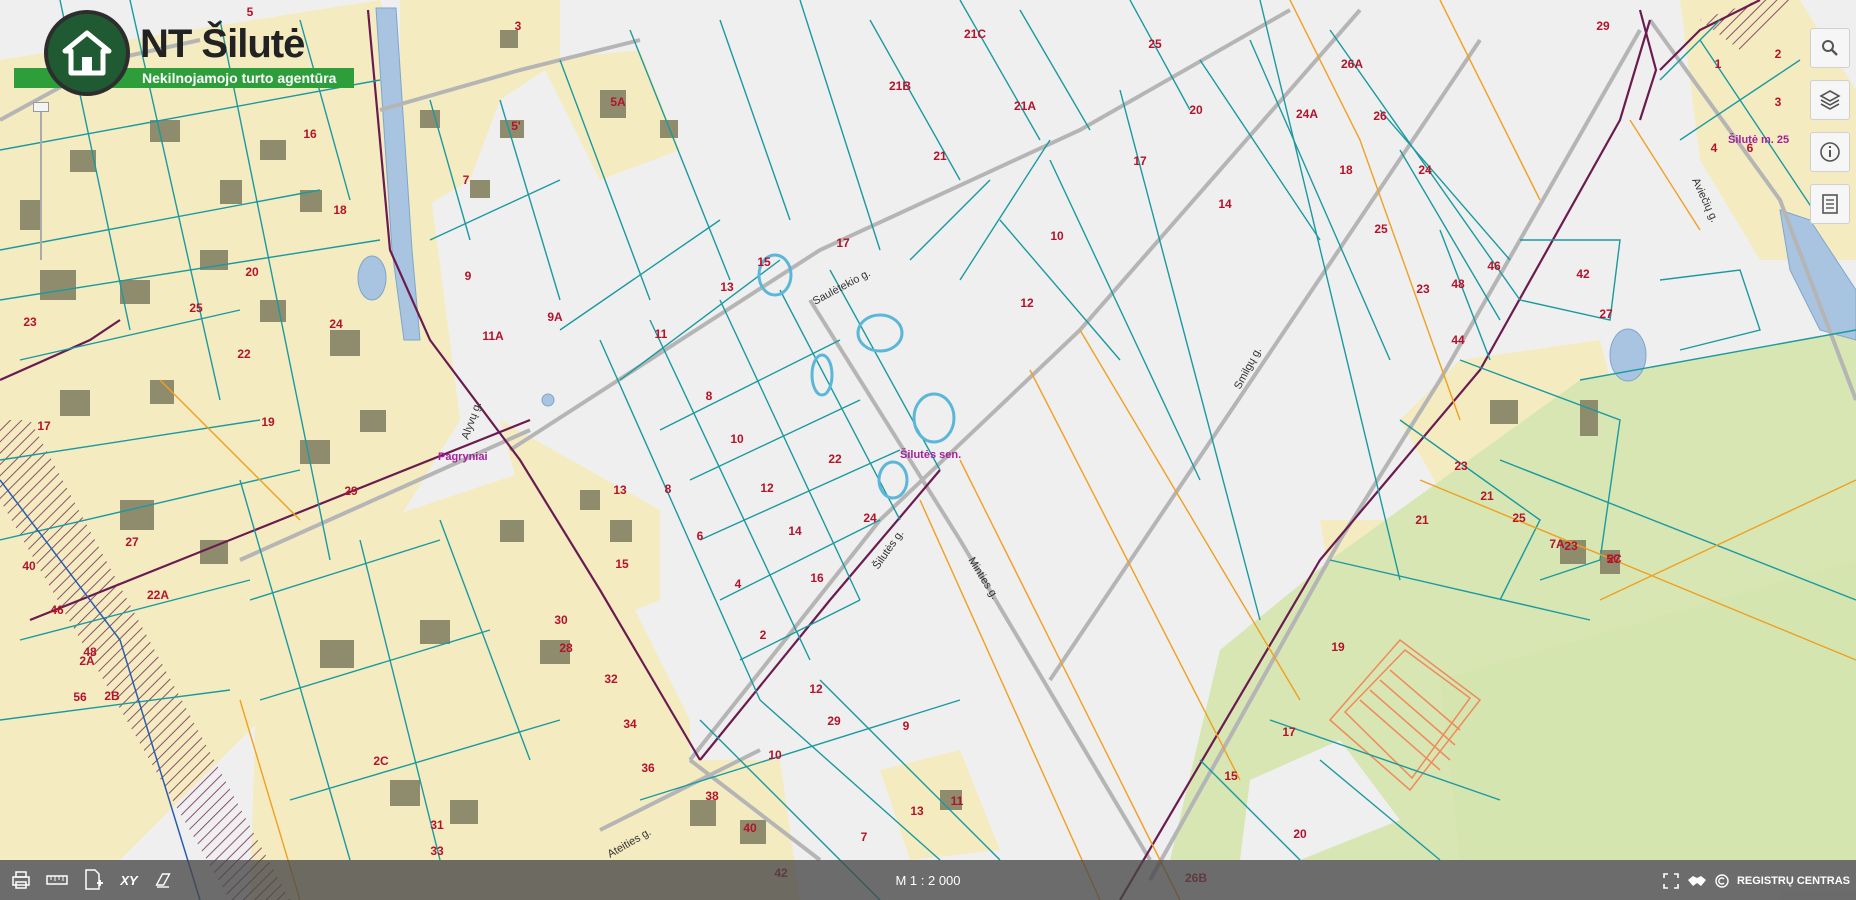 The height and width of the screenshot is (900, 1856). I want to click on eraser-icon, so click(163, 880).